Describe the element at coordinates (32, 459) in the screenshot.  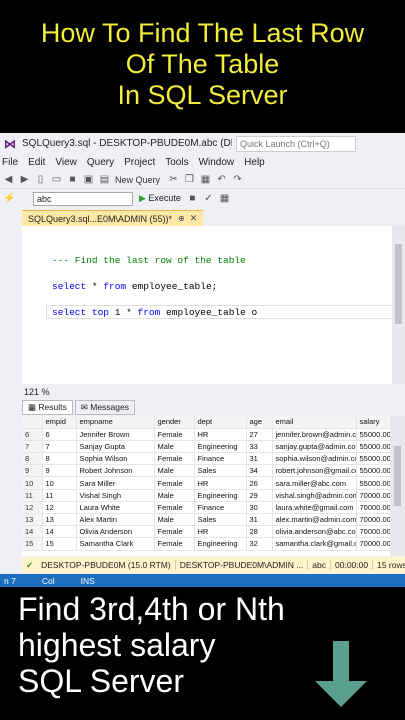
I see `row-number: 8` at that location.